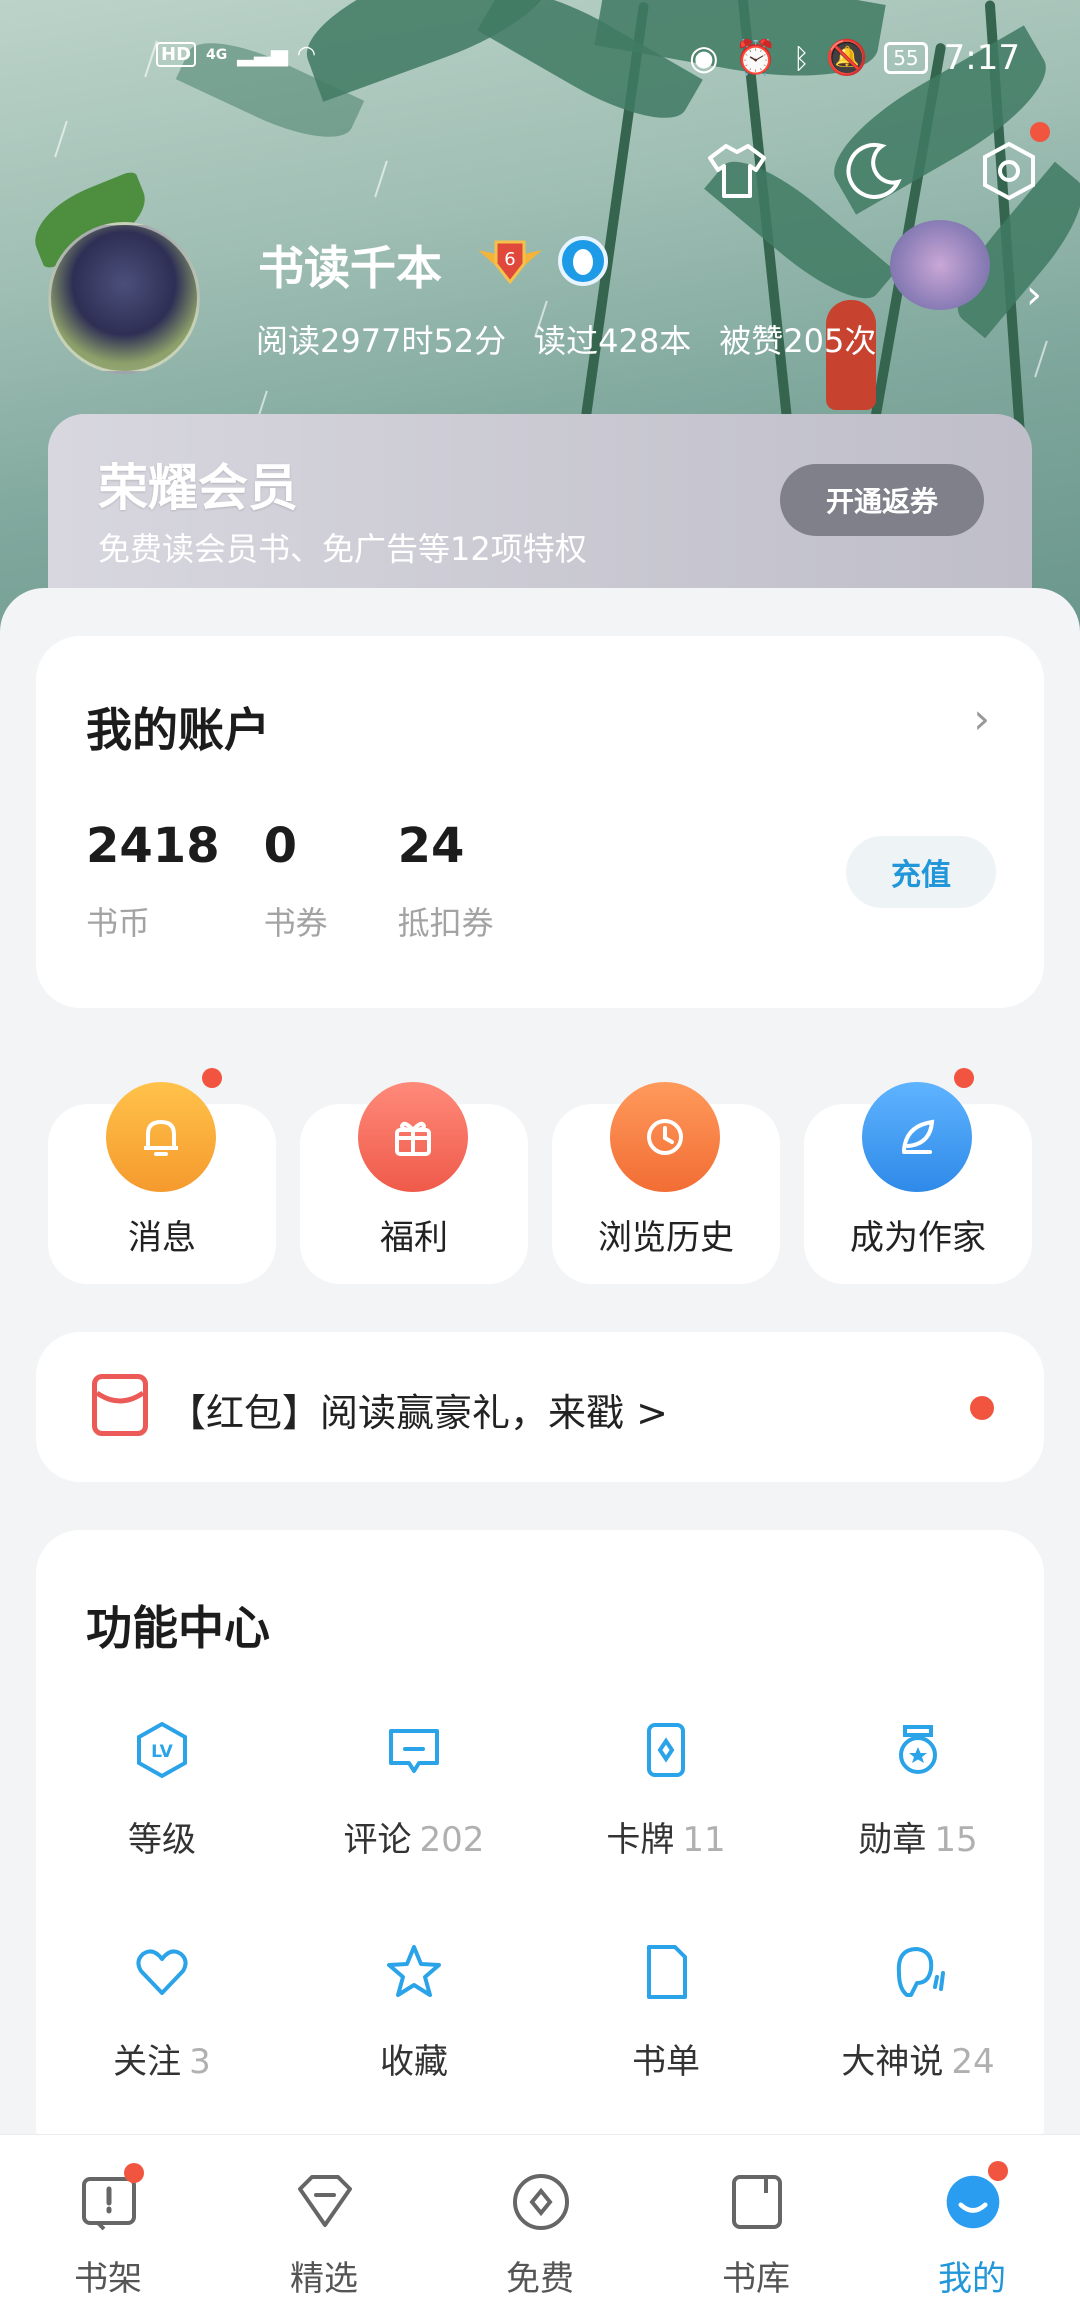 This screenshot has height=2310, width=1080. I want to click on level-icon: LV, so click(162, 1750).